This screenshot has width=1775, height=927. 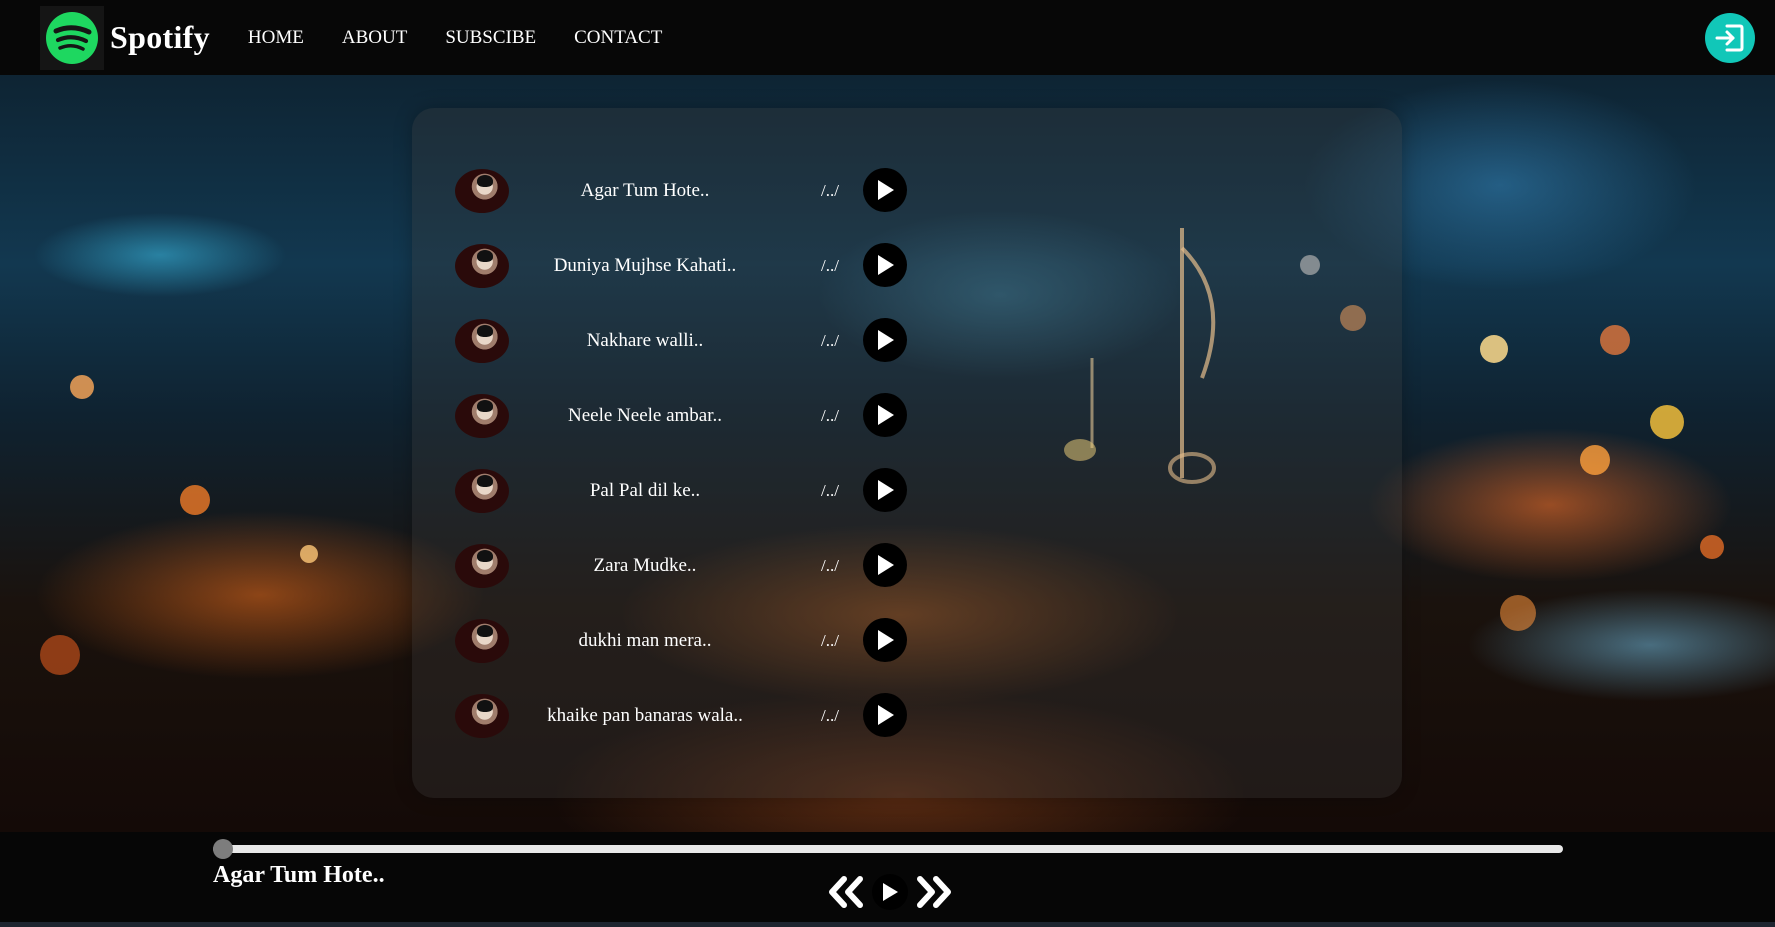 I want to click on spotify-logo-icon, so click(x=72, y=37).